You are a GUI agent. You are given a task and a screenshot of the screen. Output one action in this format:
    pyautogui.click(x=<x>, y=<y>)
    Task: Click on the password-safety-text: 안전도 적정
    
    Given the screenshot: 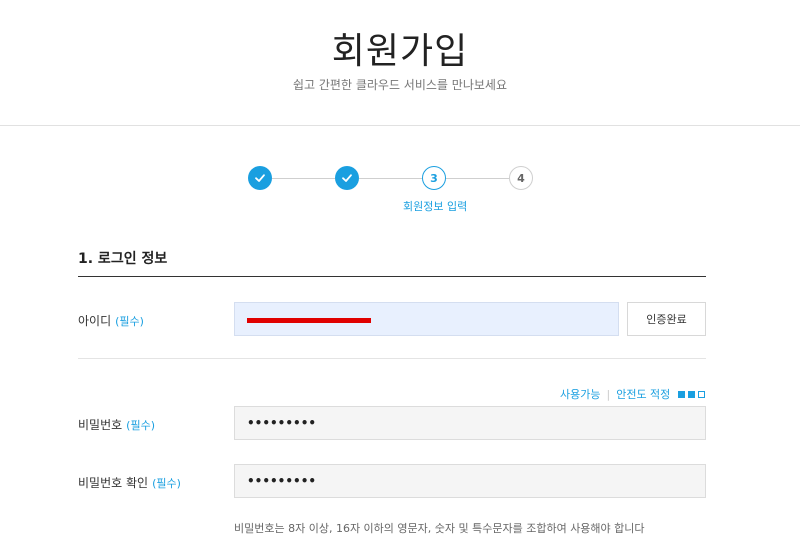 What is the action you would take?
    pyautogui.click(x=643, y=394)
    